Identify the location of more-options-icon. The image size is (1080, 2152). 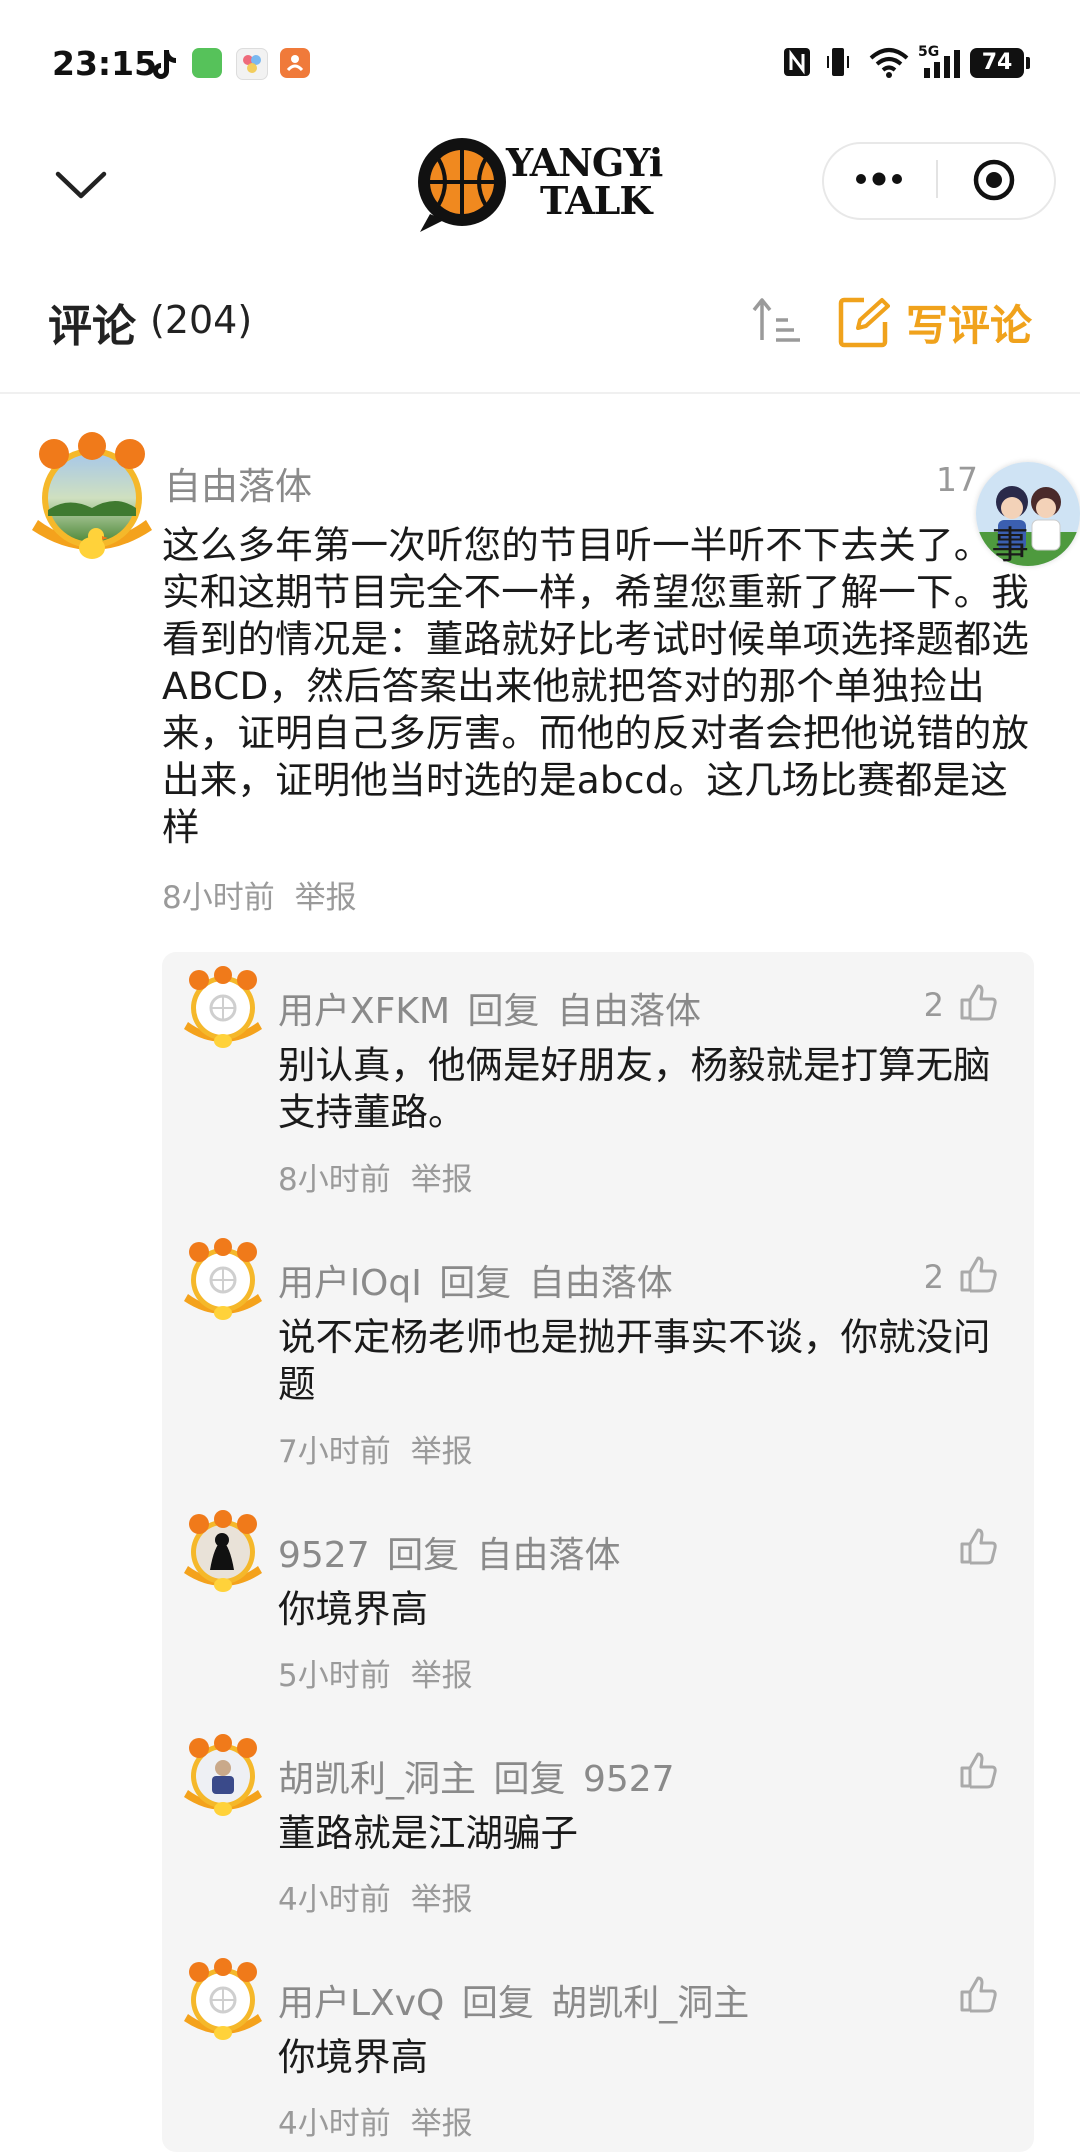
(879, 179).